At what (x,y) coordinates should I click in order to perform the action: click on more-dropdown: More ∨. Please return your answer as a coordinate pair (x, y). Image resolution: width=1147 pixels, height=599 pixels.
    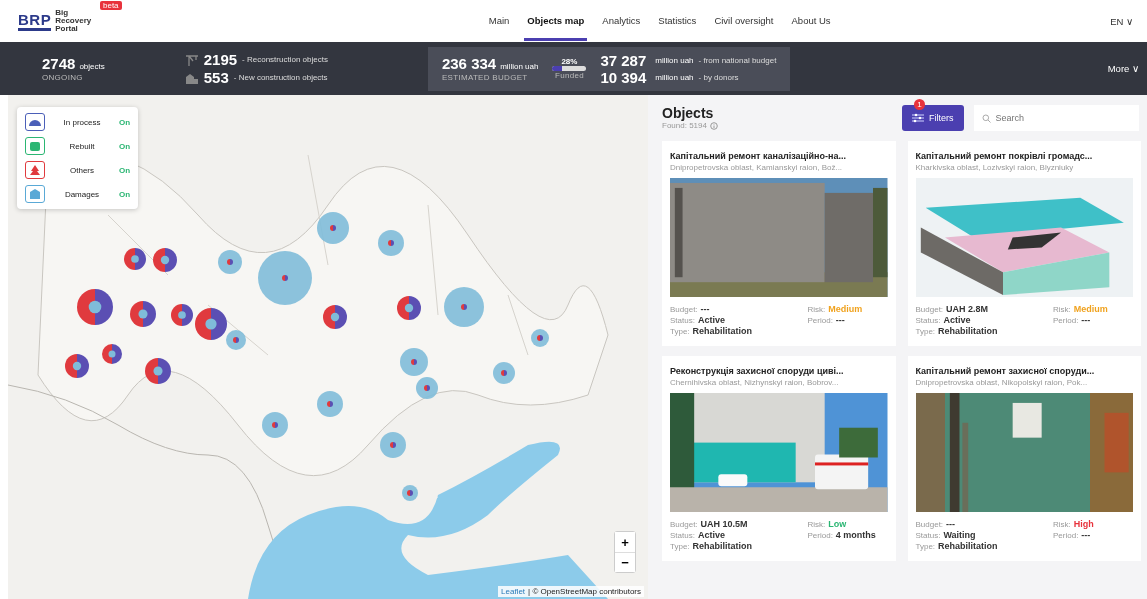
    Looking at the image, I should click on (1123, 68).